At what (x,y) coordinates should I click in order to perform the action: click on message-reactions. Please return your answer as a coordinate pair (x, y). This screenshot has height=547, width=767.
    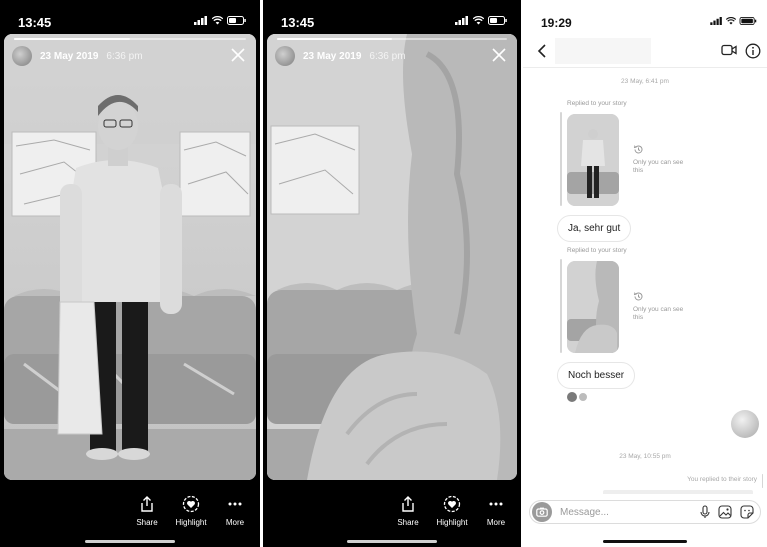
    Looking at the image, I should click on (577, 397).